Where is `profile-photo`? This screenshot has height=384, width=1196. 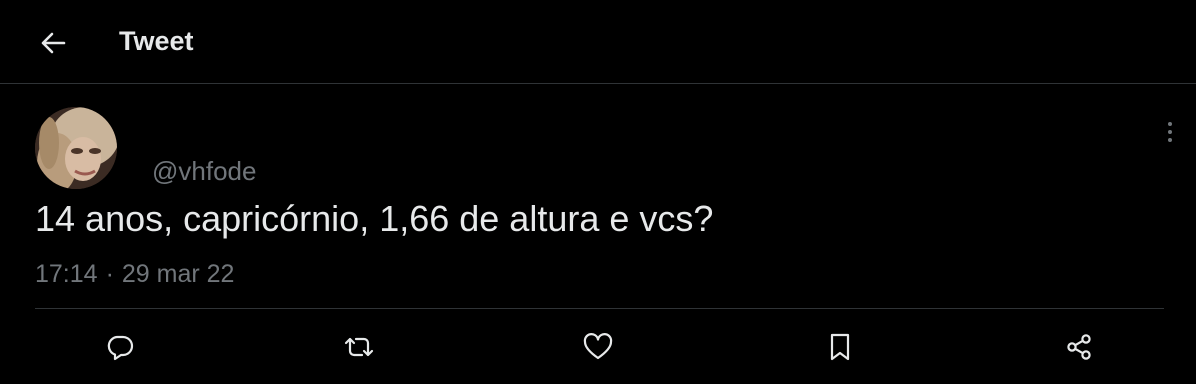
profile-photo is located at coordinates (76, 148).